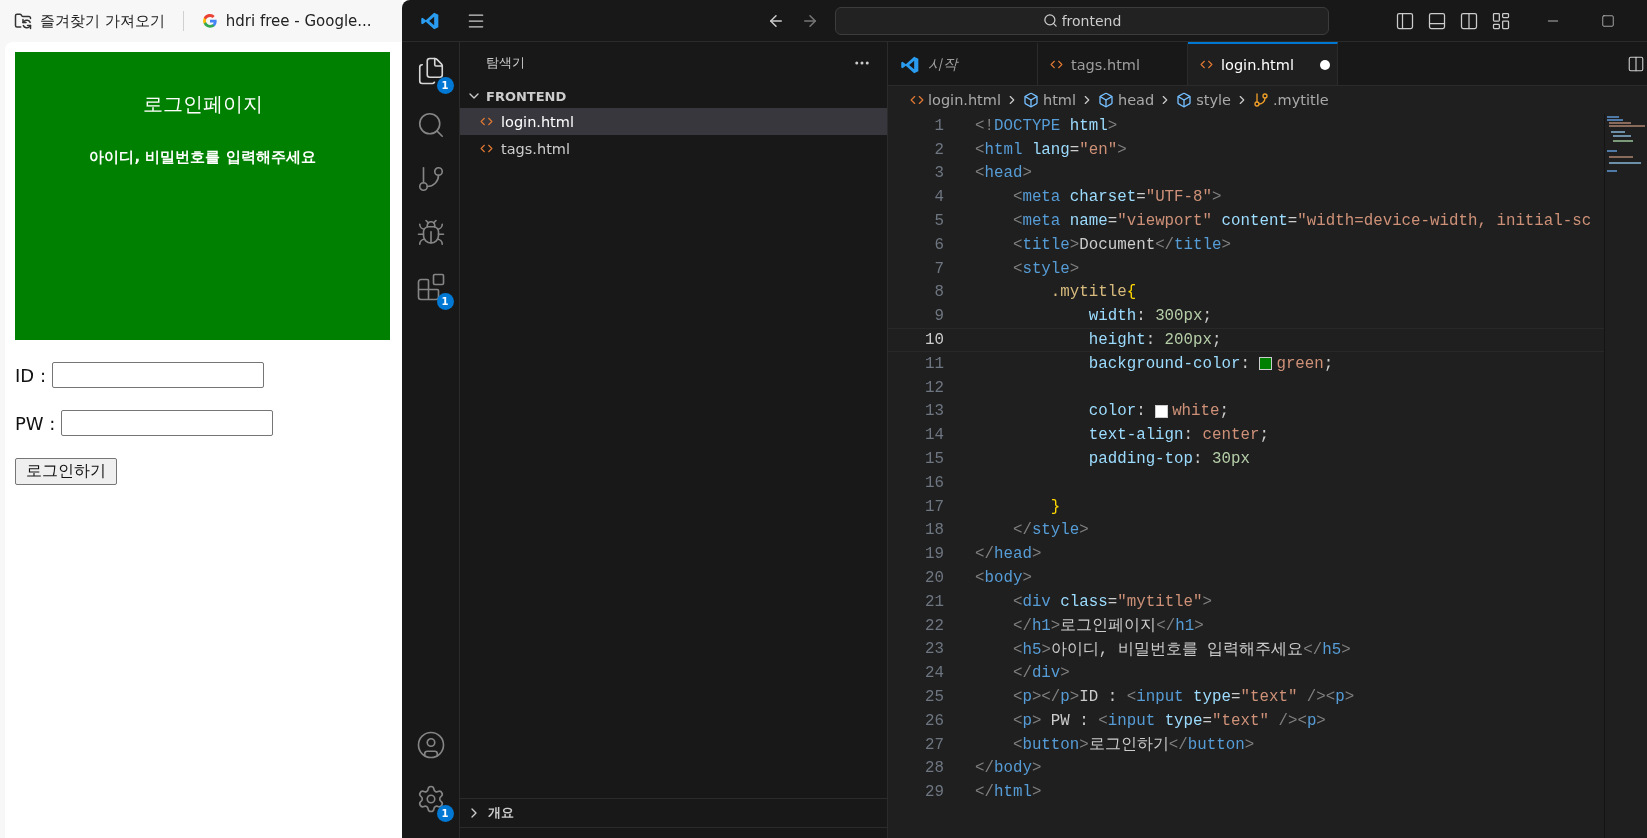  Describe the element at coordinates (1008, 554) in the screenshot. I see `code-line: </head>` at that location.